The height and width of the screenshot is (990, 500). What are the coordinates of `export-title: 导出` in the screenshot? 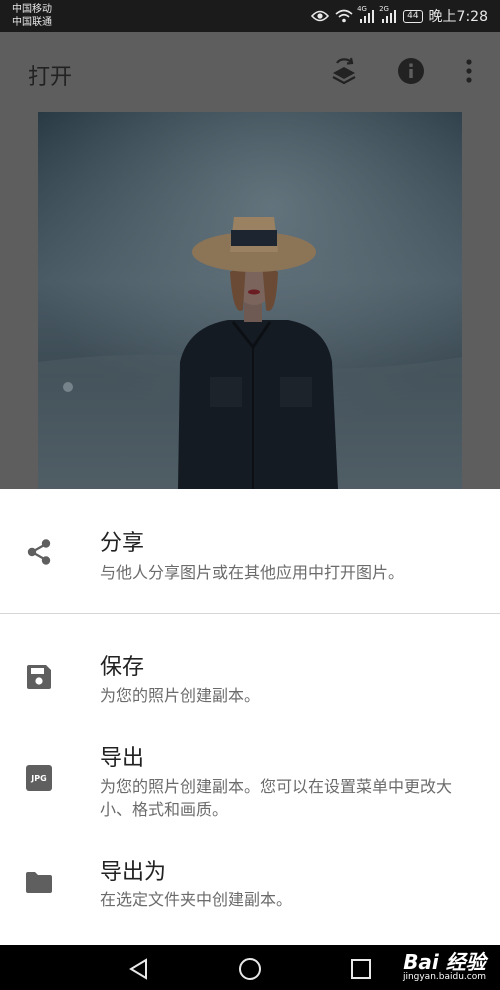 It's located at (122, 758).